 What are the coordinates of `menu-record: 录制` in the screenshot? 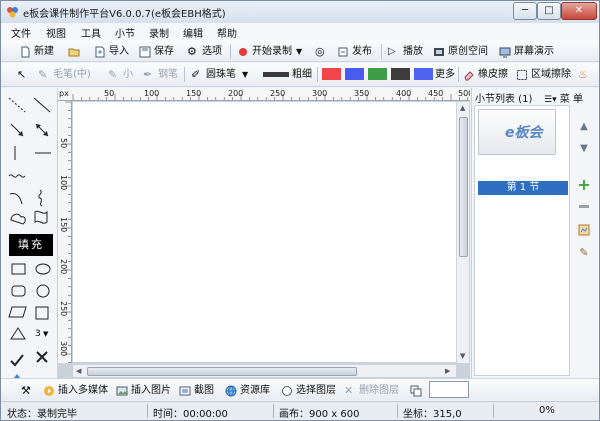 It's located at (159, 32).